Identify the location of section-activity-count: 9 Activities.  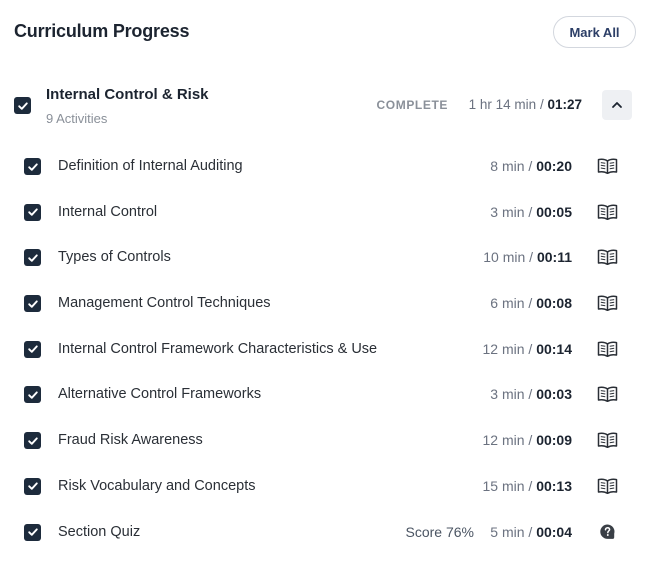
(77, 118).